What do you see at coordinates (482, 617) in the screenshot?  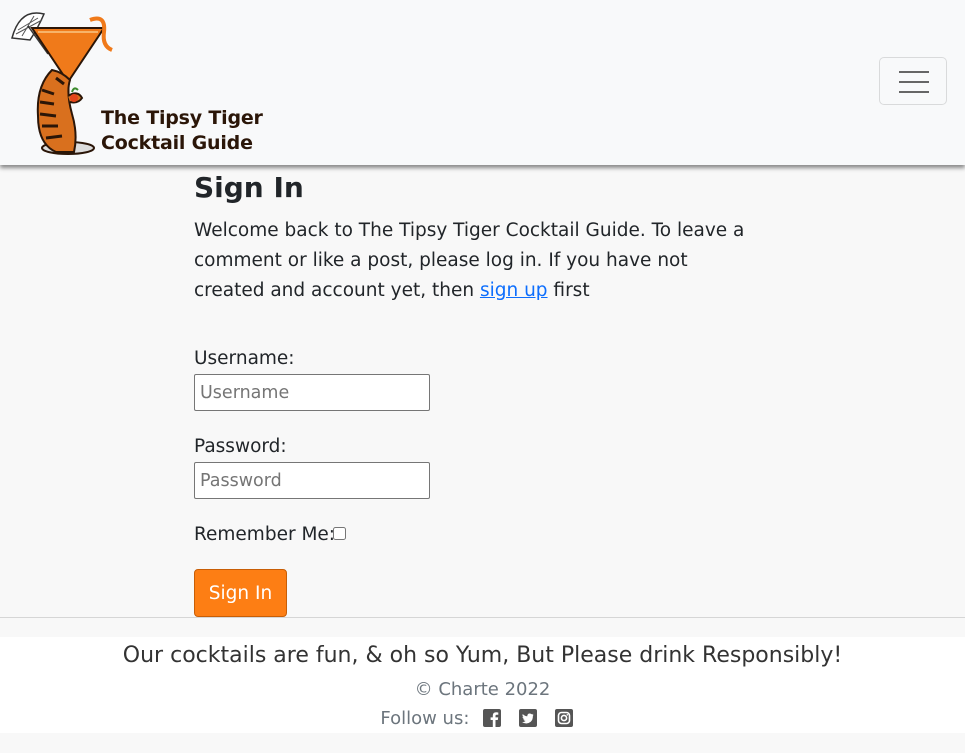 I see `footer-divider` at bounding box center [482, 617].